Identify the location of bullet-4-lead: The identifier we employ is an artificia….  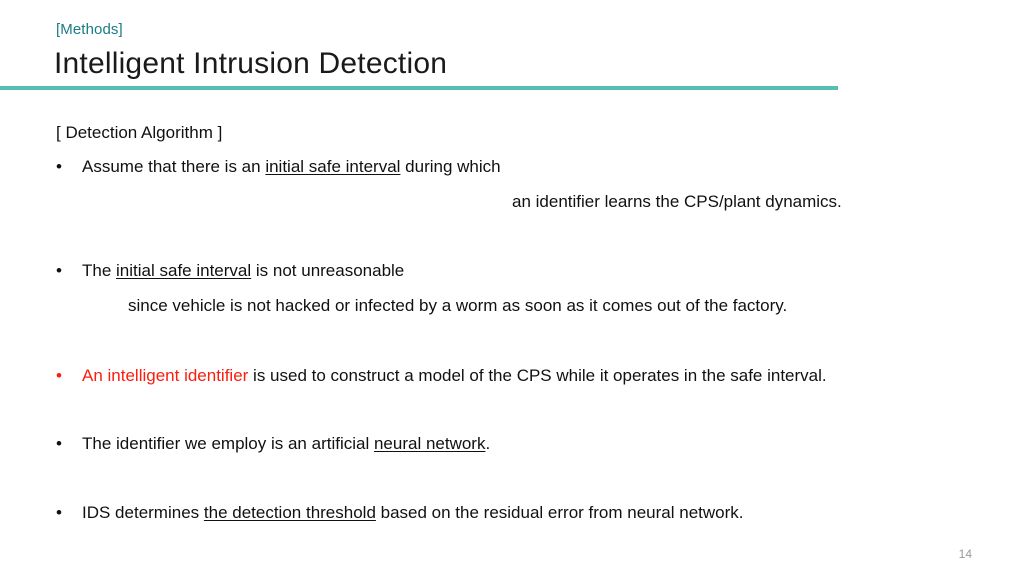
(228, 443).